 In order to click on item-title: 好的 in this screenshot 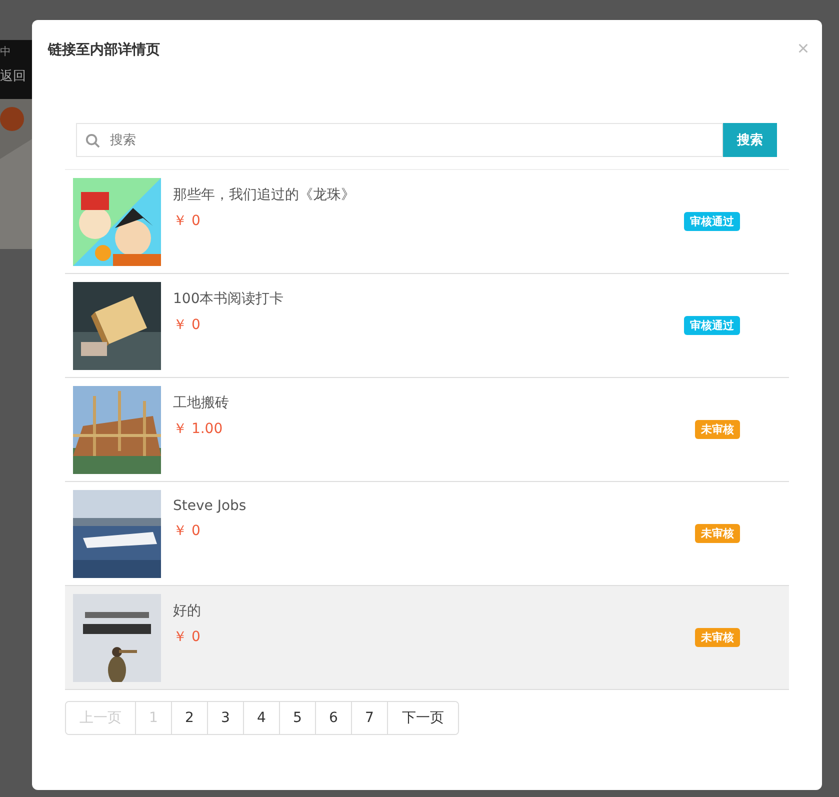, I will do `click(187, 611)`.